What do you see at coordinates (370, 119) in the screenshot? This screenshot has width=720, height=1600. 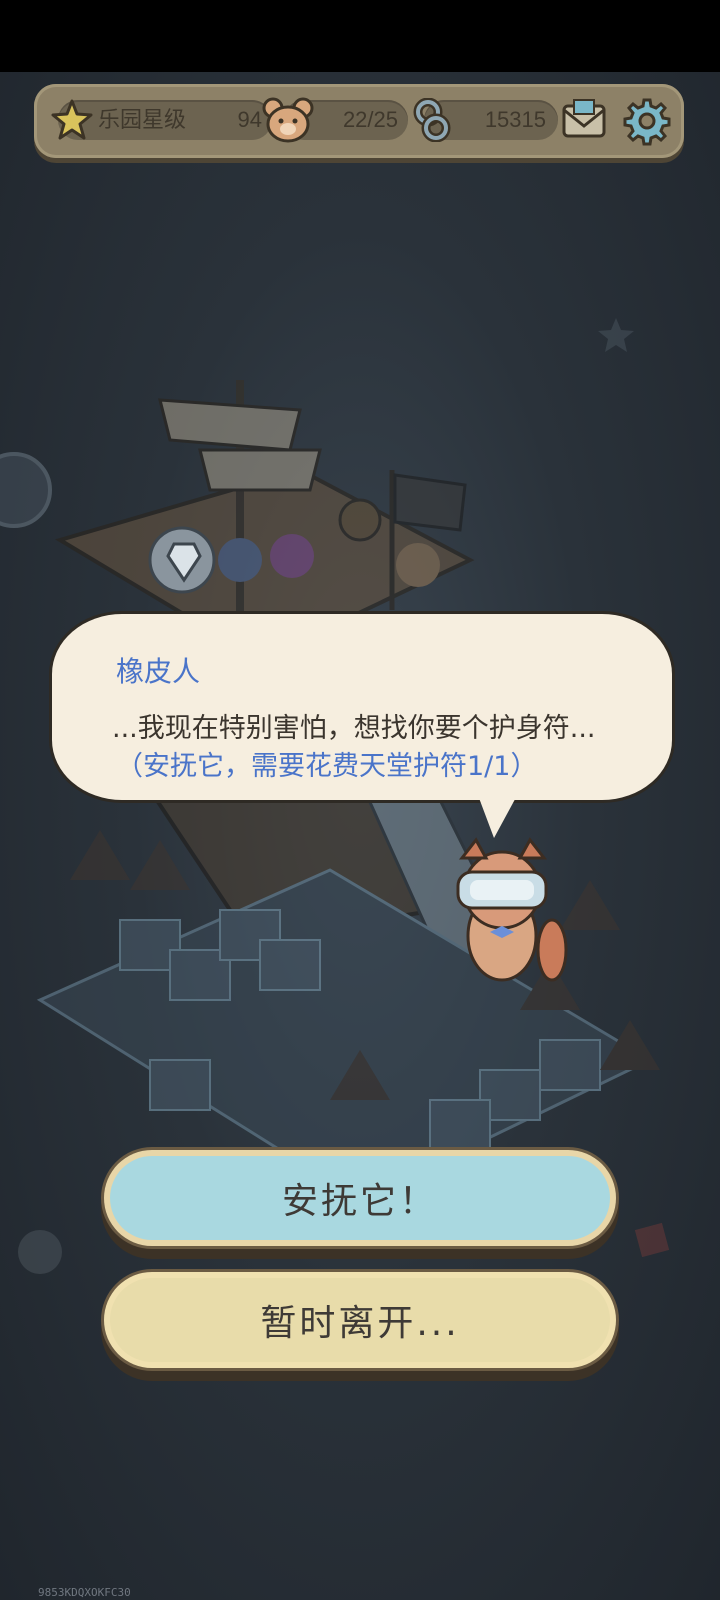 I see `residents-count: 22/25` at bounding box center [370, 119].